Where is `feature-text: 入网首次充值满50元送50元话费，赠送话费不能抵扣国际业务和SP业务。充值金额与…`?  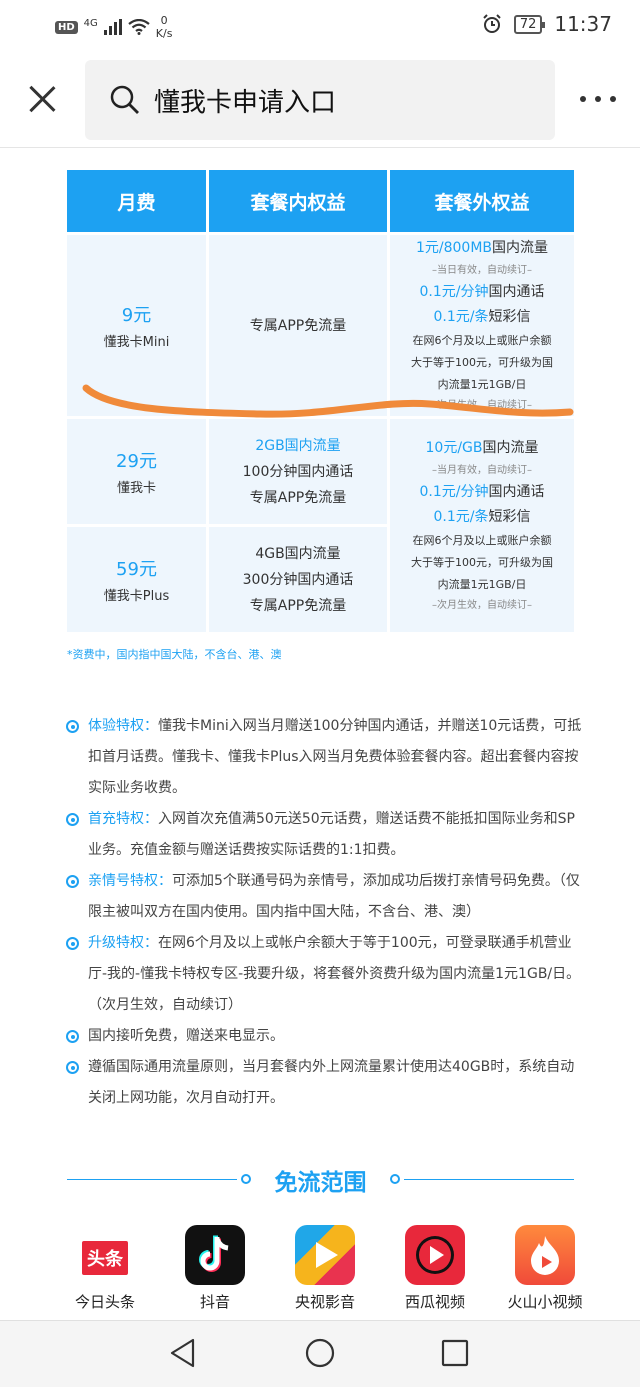 feature-text: 入网首次充值满50元送50元话费，赠送话费不能抵扣国际业务和SP业务。充值金额与… is located at coordinates (331, 834).